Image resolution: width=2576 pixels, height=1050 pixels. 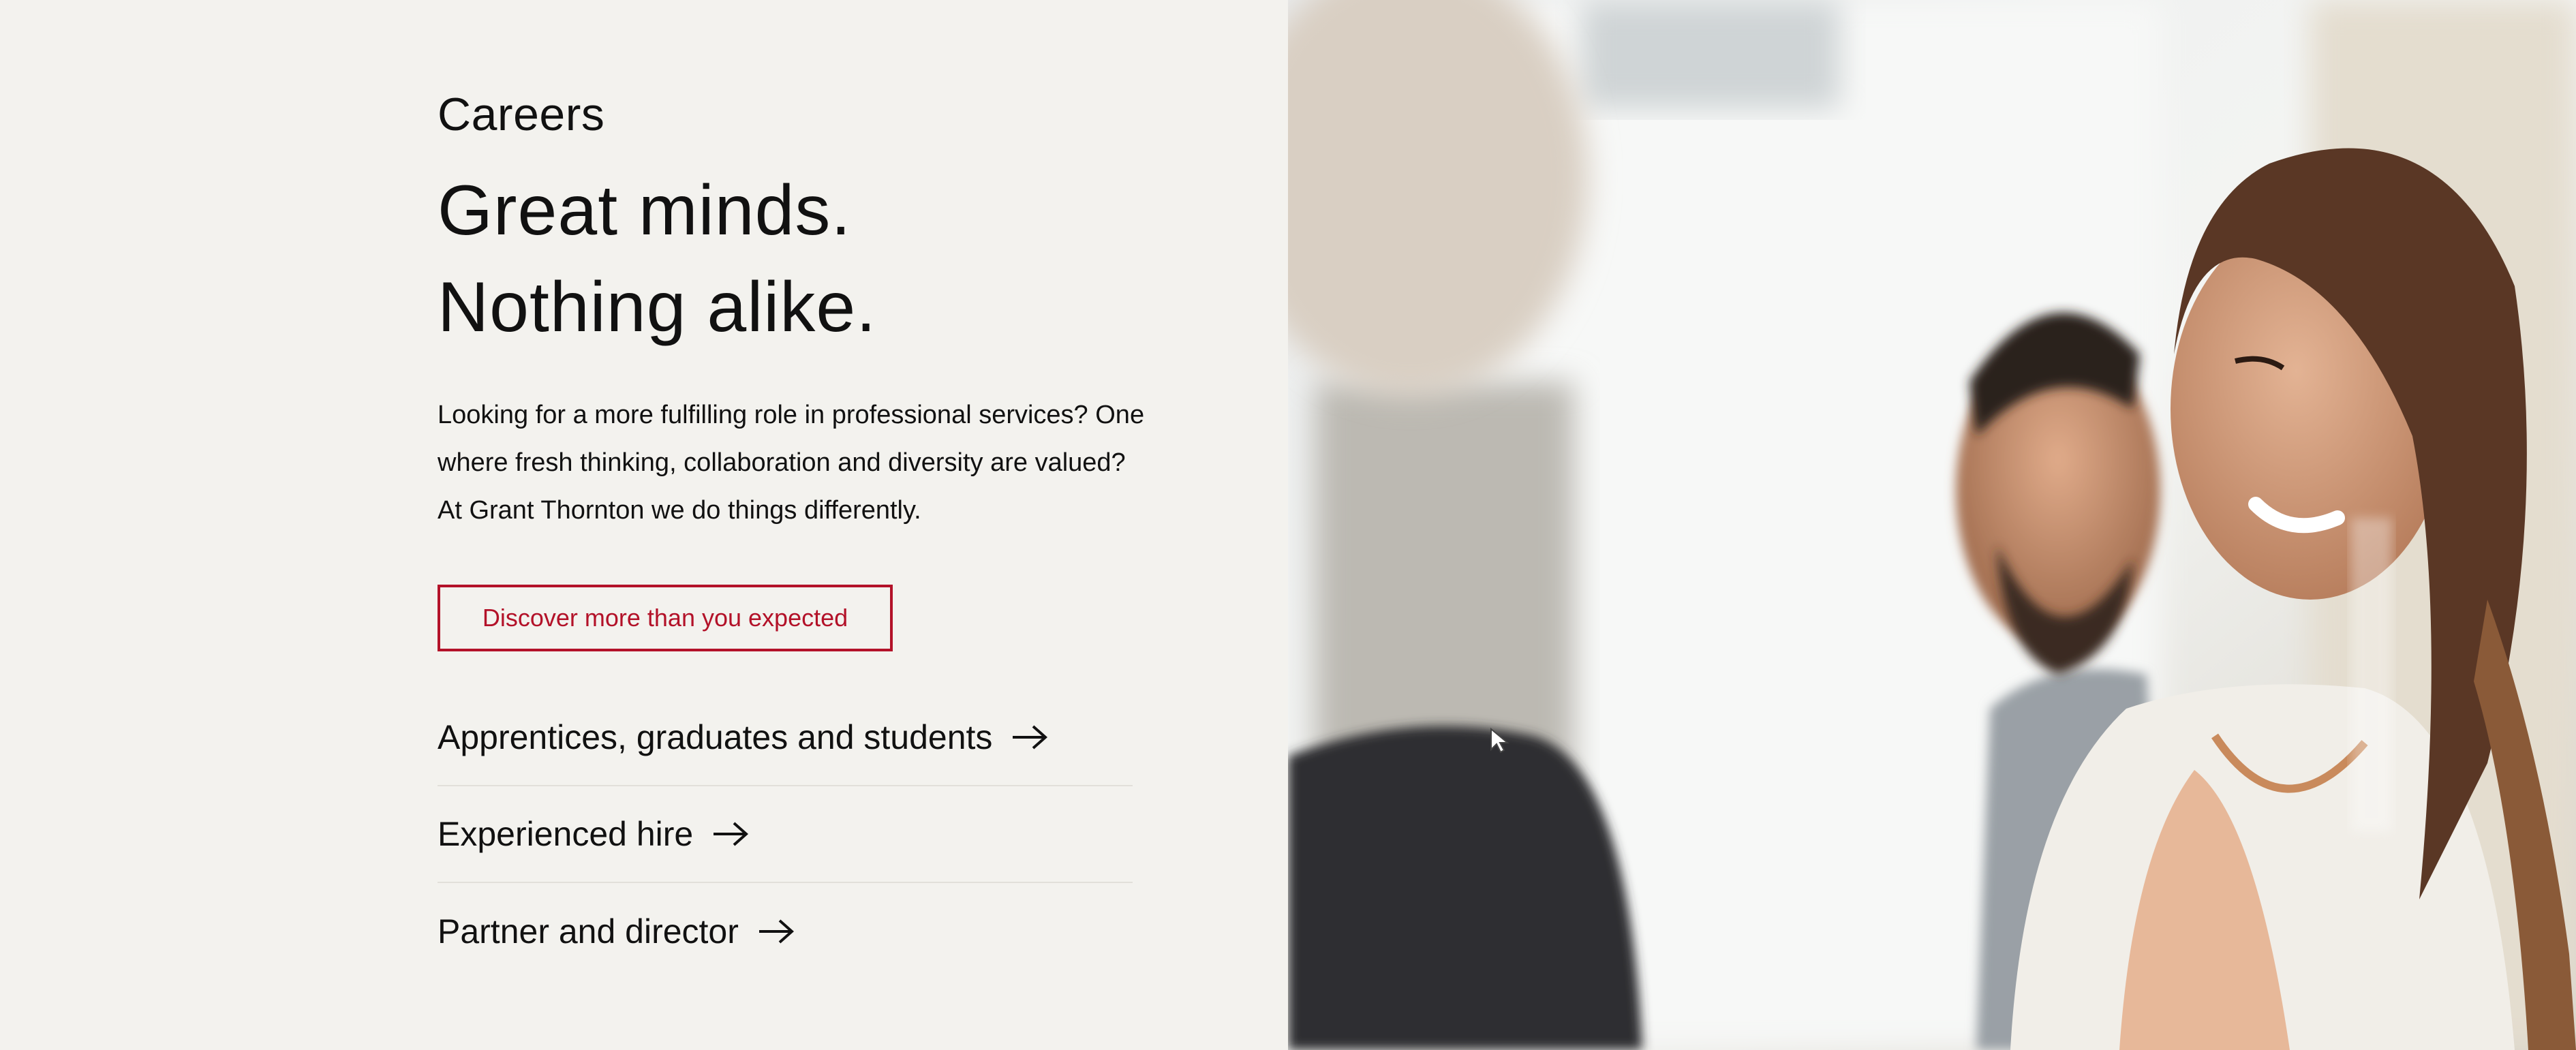 I want to click on career-link-apprentices: Apprentices, graduates and students, so click(x=785, y=738).